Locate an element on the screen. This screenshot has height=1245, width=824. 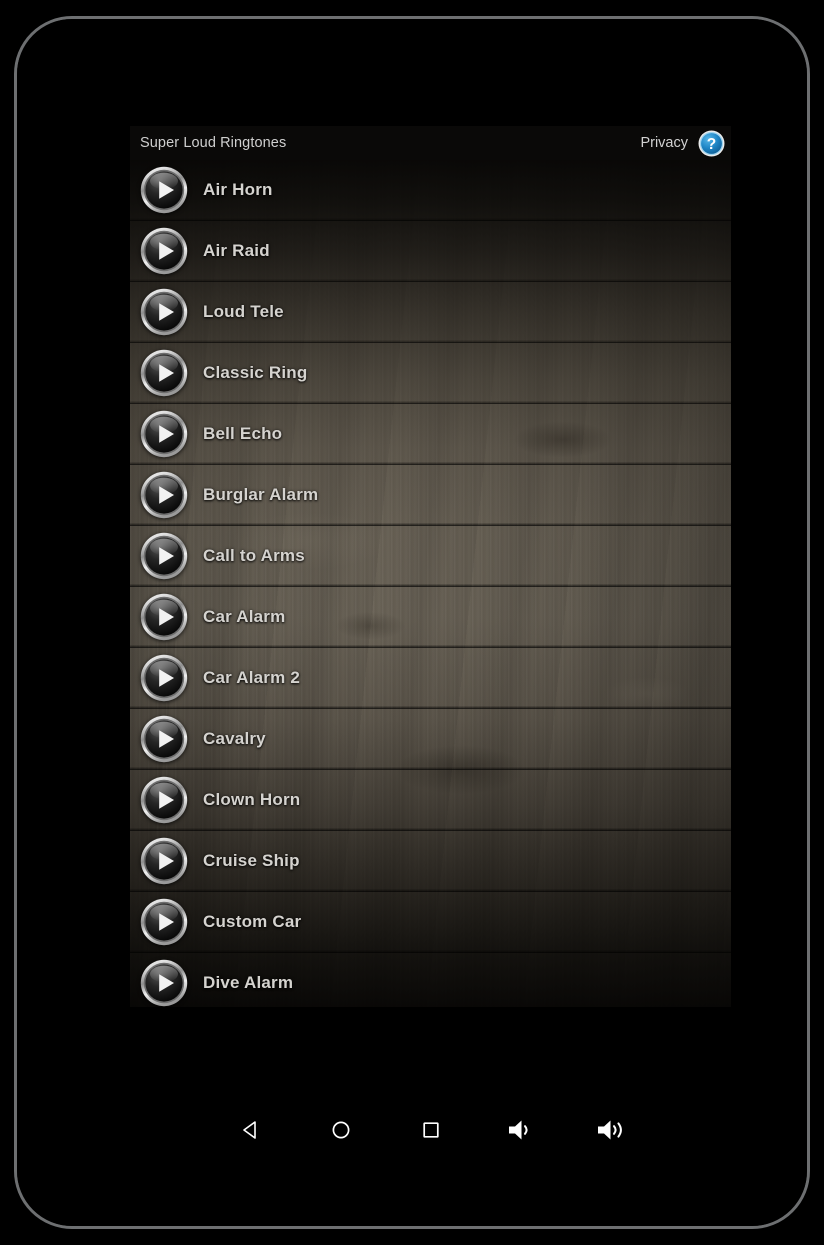
ringtone-label: Call to Arms is located at coordinates (254, 555).